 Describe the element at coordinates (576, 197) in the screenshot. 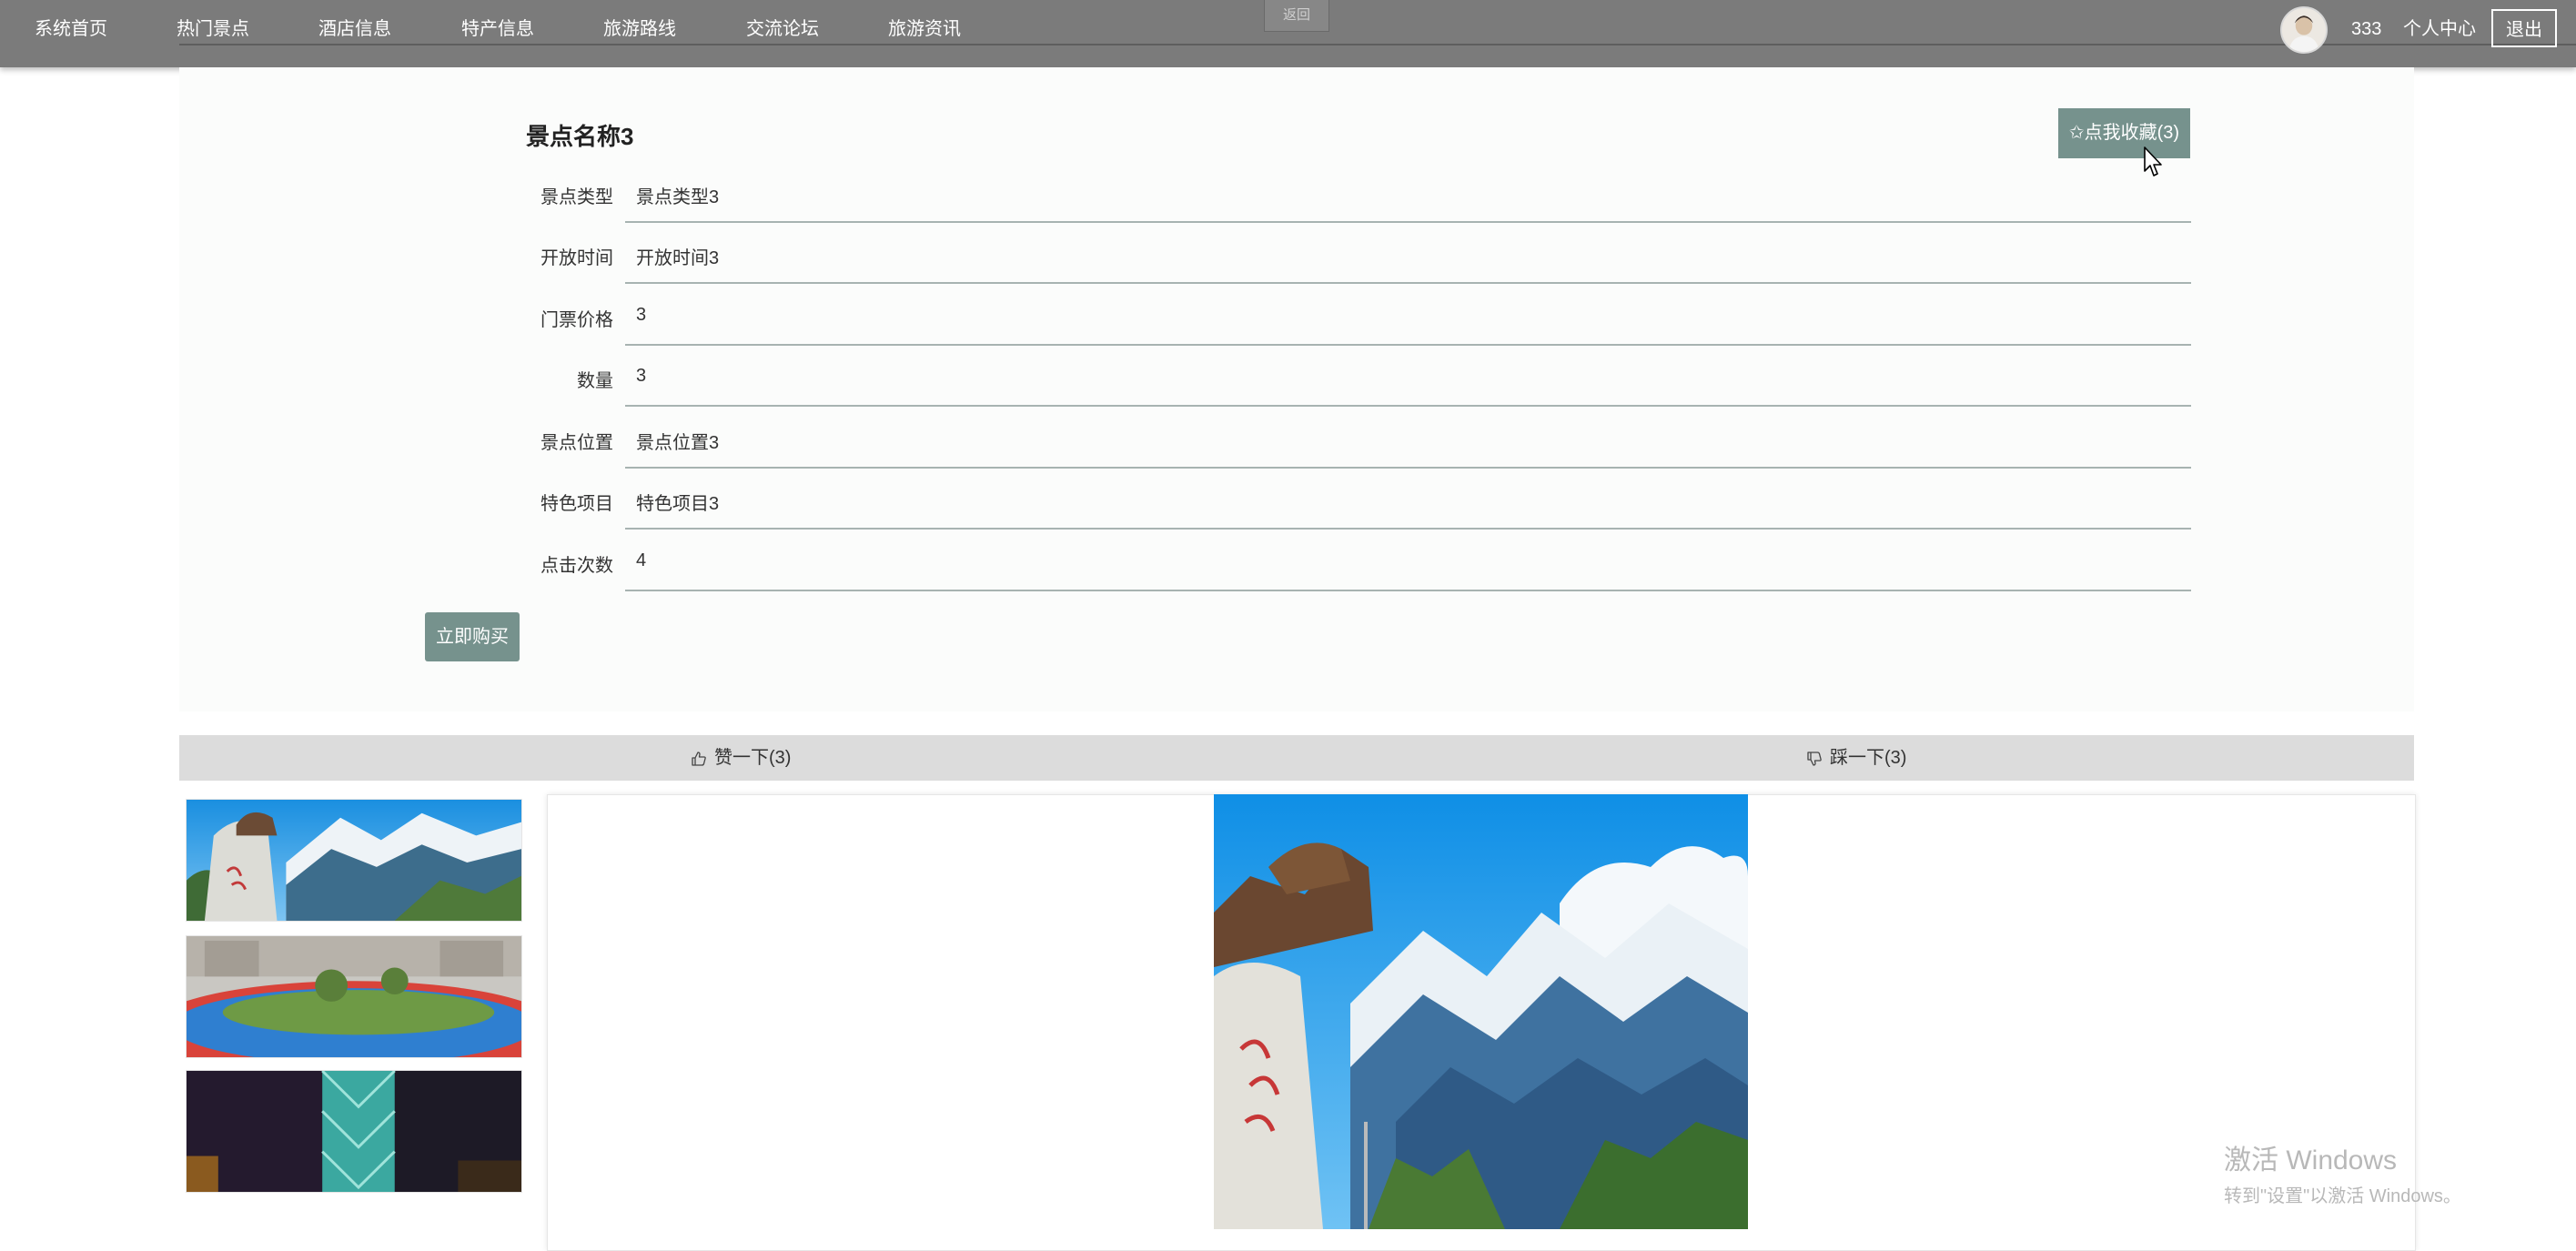

I see `field-label-type: 景点类型` at that location.